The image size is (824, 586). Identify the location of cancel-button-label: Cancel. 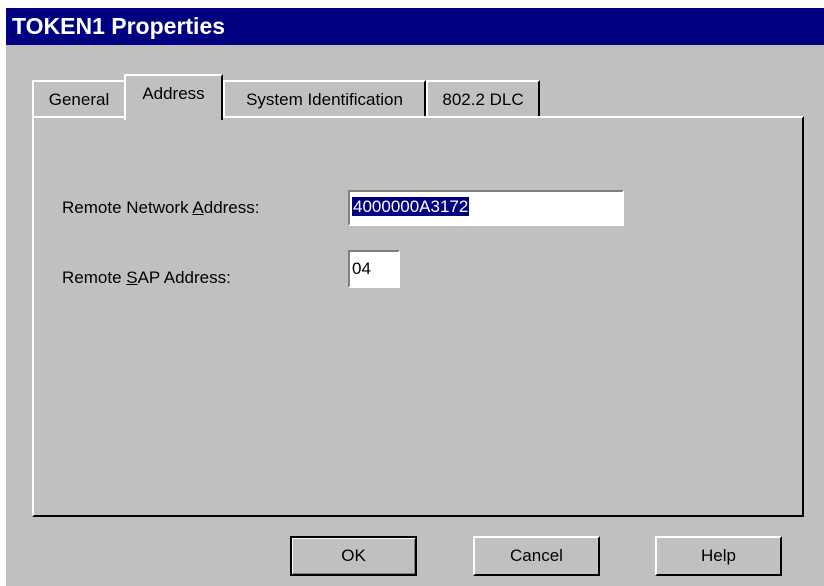
(536, 555).